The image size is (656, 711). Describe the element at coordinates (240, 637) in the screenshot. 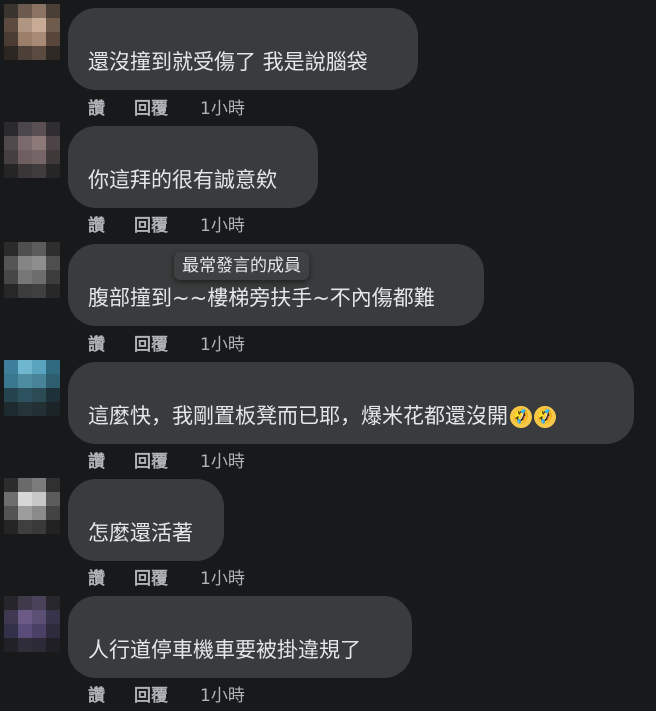

I see `comment-bubble: 人行道停車機車要被掛違規了` at that location.